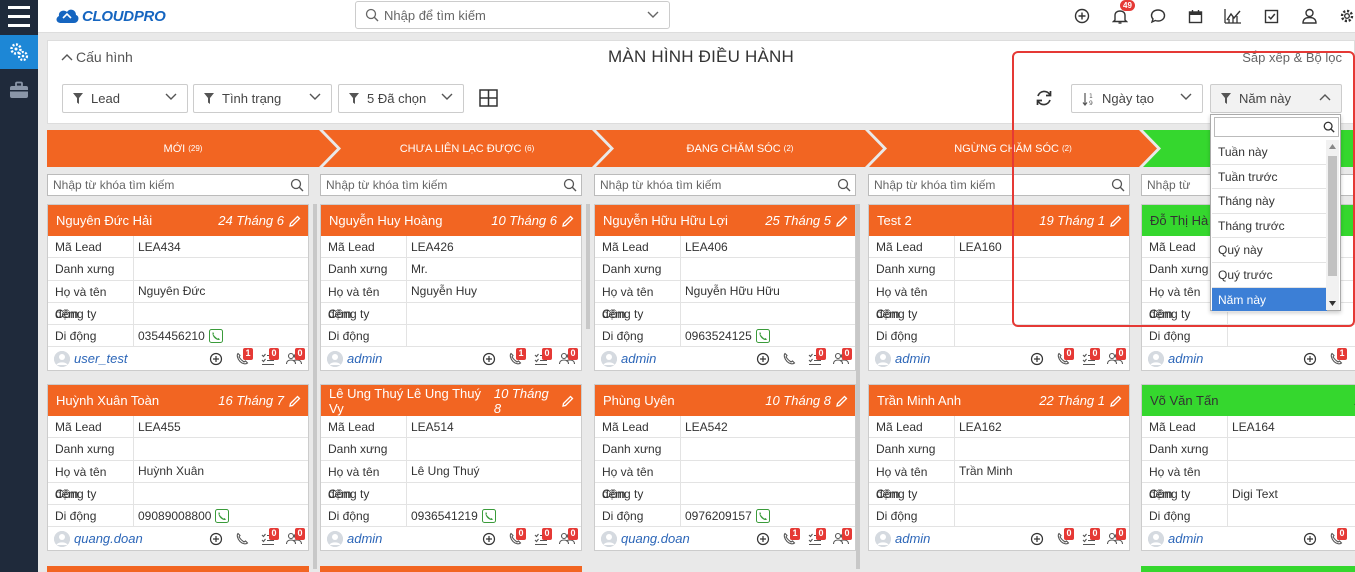  Describe the element at coordinates (1271, 16) in the screenshot. I see `task-check-icon` at that location.